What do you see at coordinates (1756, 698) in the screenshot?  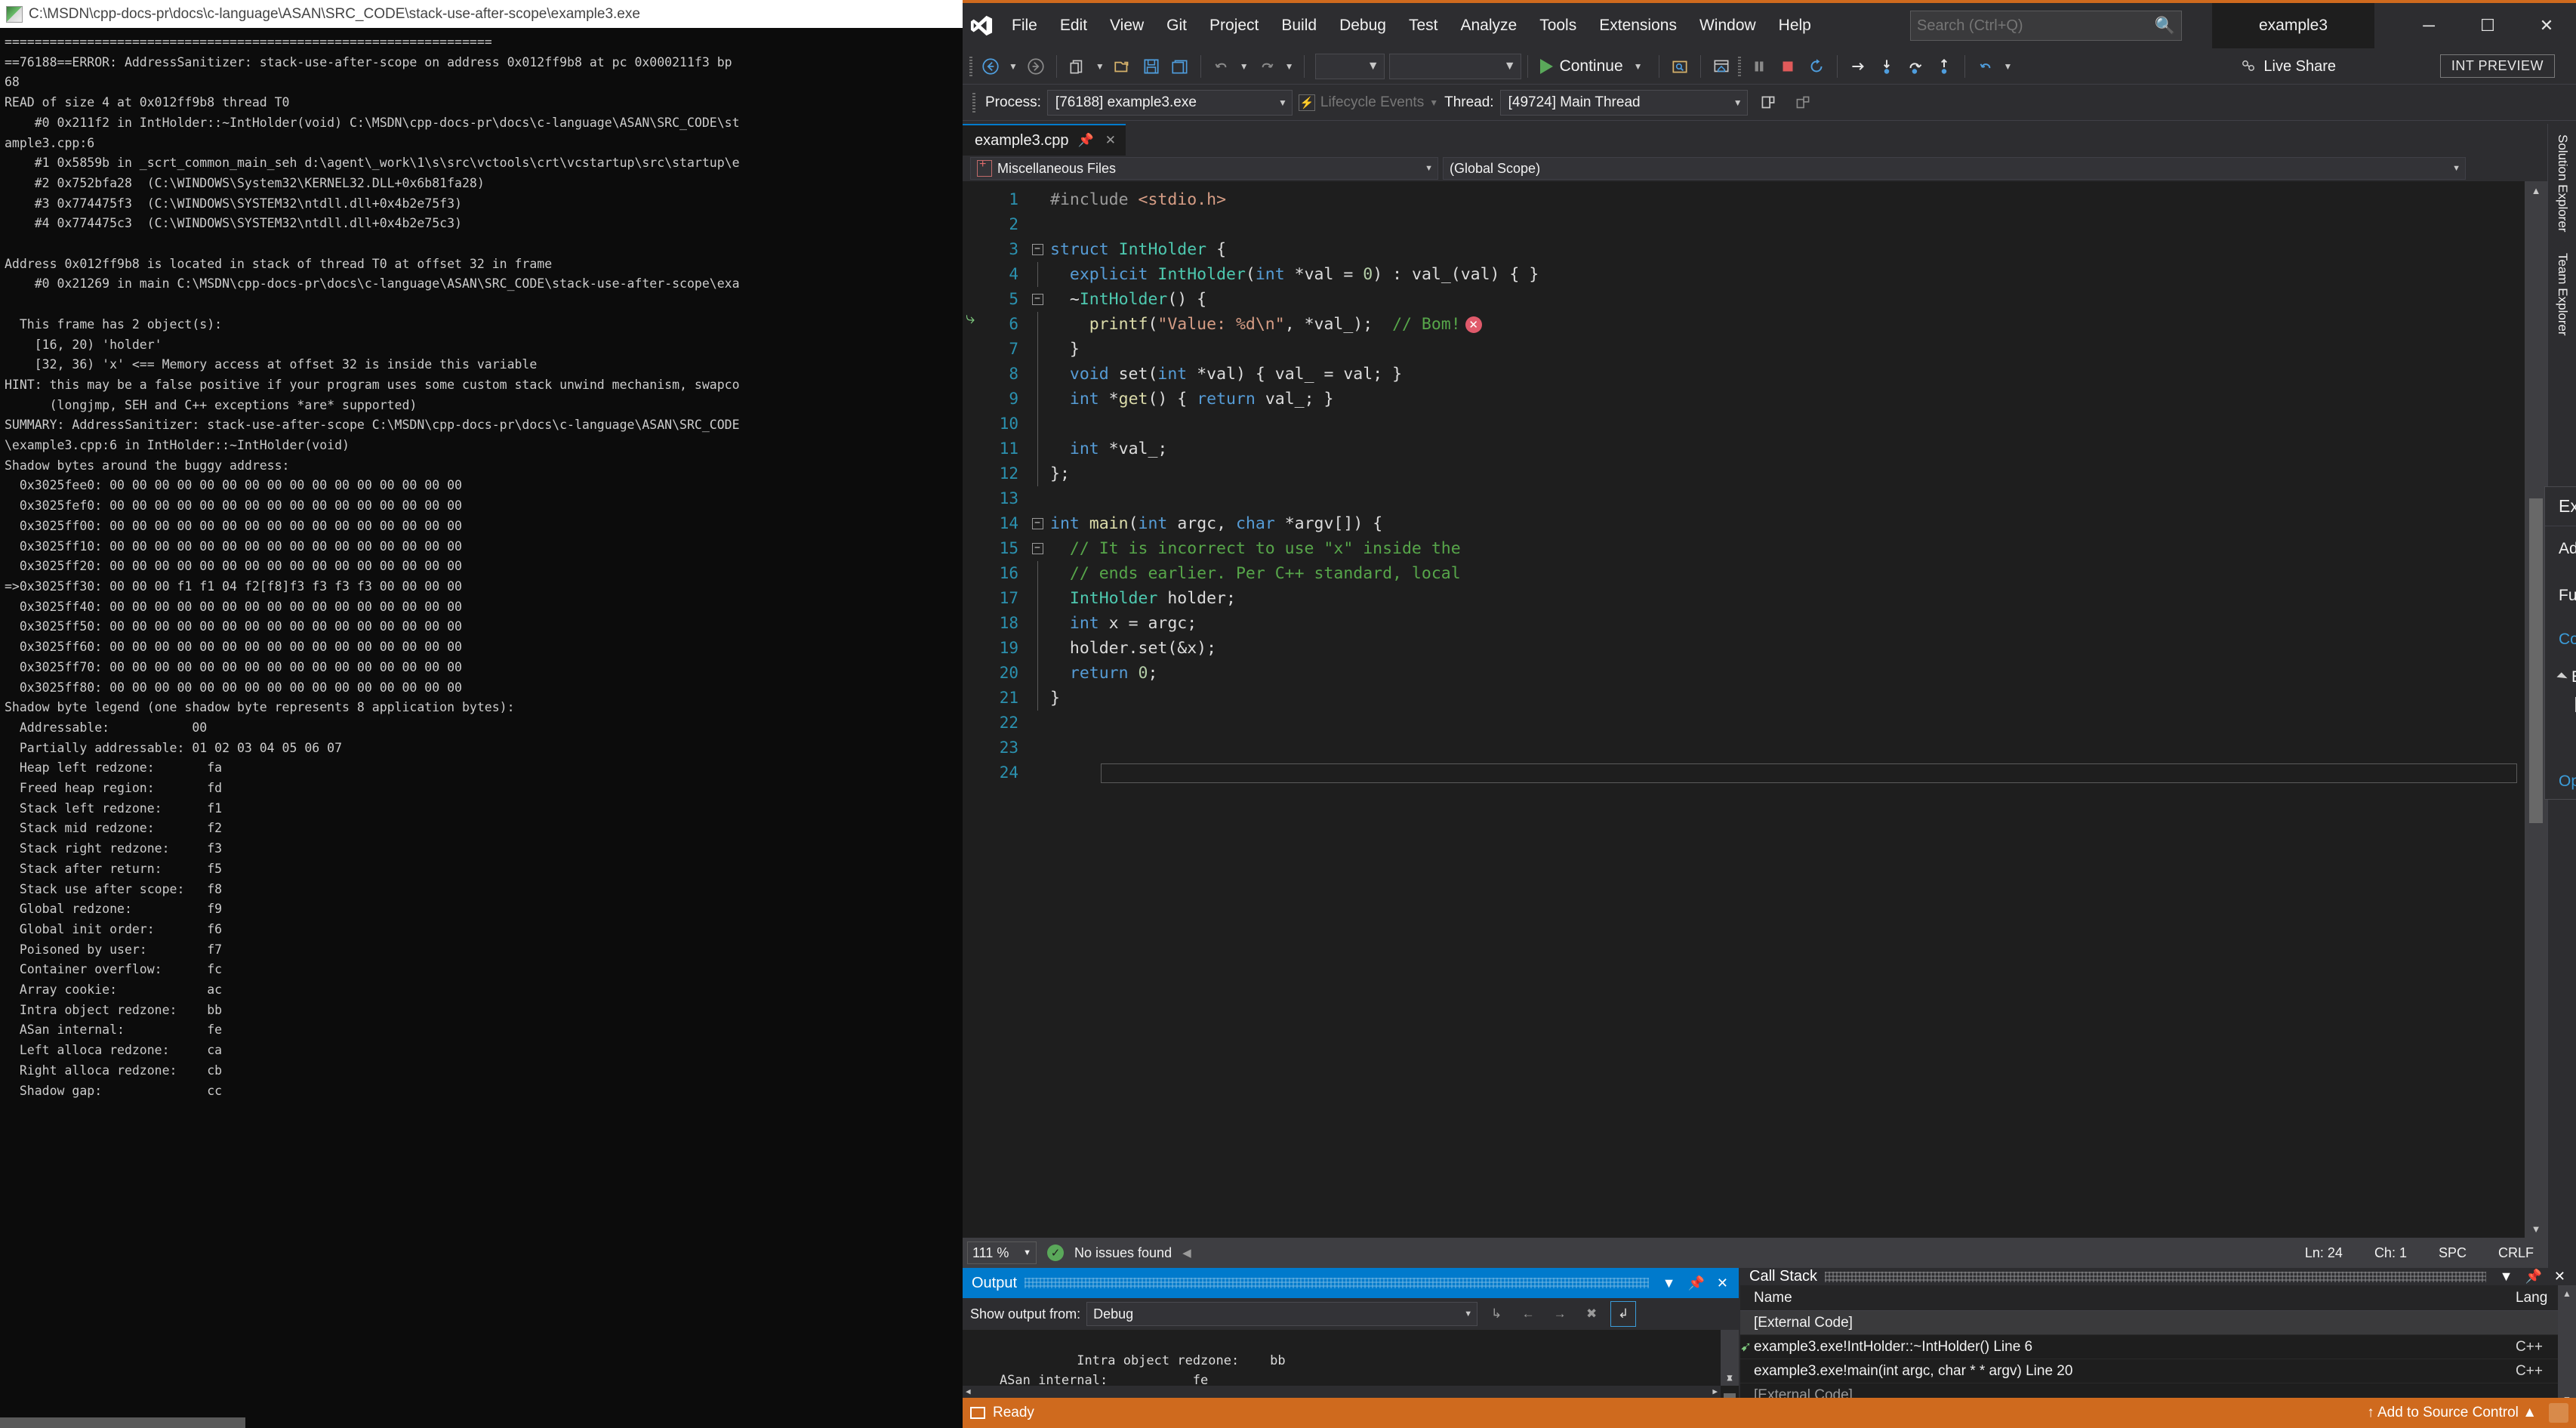 I see `code-line: 21}` at bounding box center [1756, 698].